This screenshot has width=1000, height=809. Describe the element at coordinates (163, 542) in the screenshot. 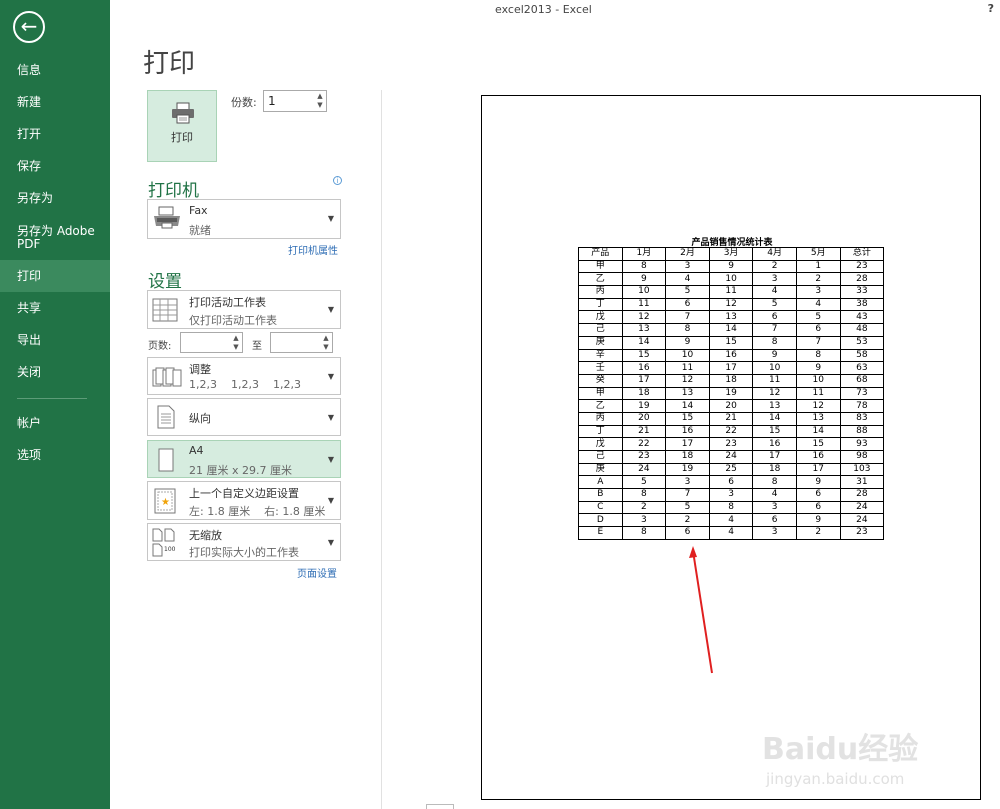

I see `scaling-icon` at that location.